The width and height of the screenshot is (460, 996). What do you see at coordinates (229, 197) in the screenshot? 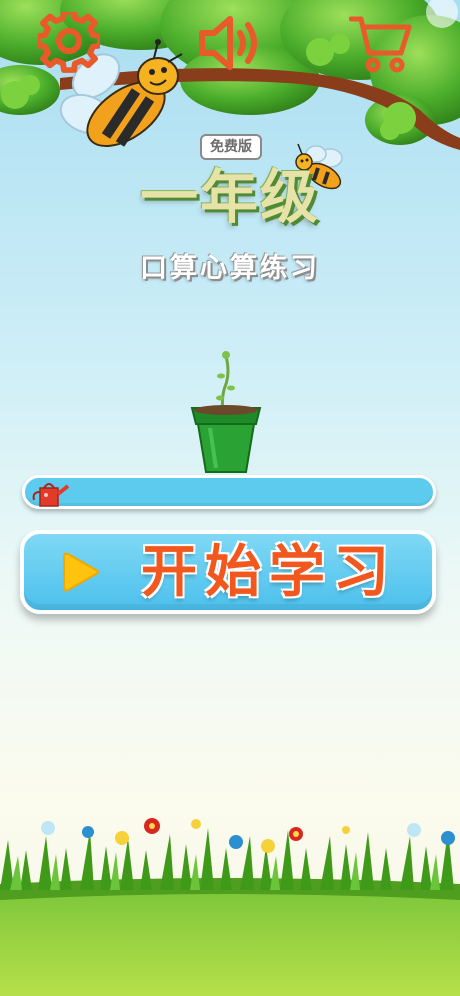
I see `app-title: 一年级` at bounding box center [229, 197].